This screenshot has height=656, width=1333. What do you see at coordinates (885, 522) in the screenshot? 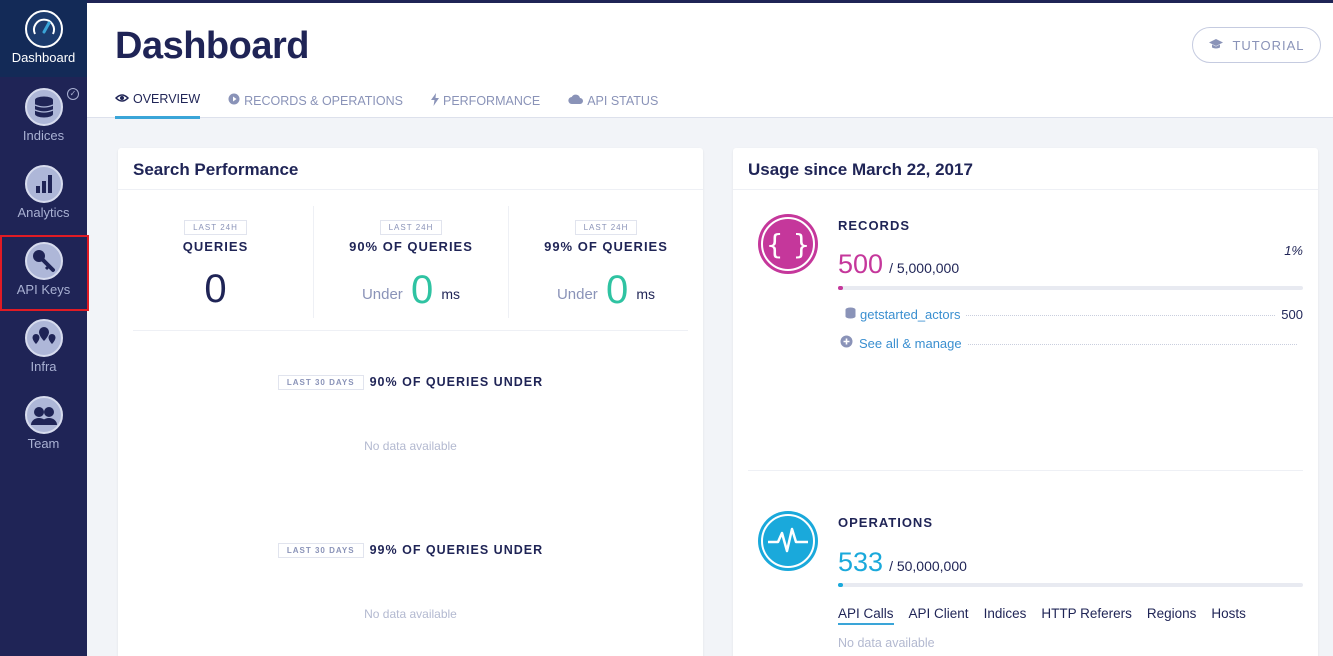
I see `operations-label: OPERATIONS` at bounding box center [885, 522].